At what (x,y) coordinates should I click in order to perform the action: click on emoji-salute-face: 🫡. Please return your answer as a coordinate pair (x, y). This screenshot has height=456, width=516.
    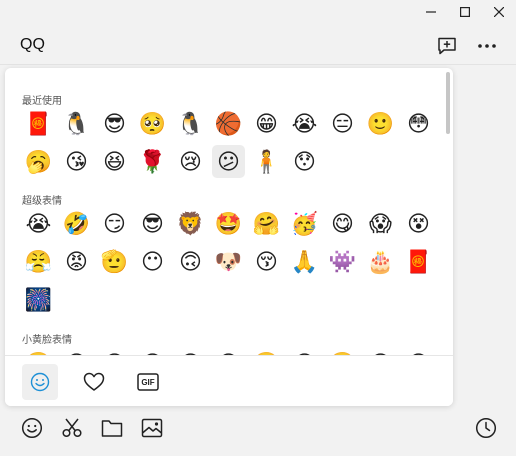
    Looking at the image, I should click on (114, 261).